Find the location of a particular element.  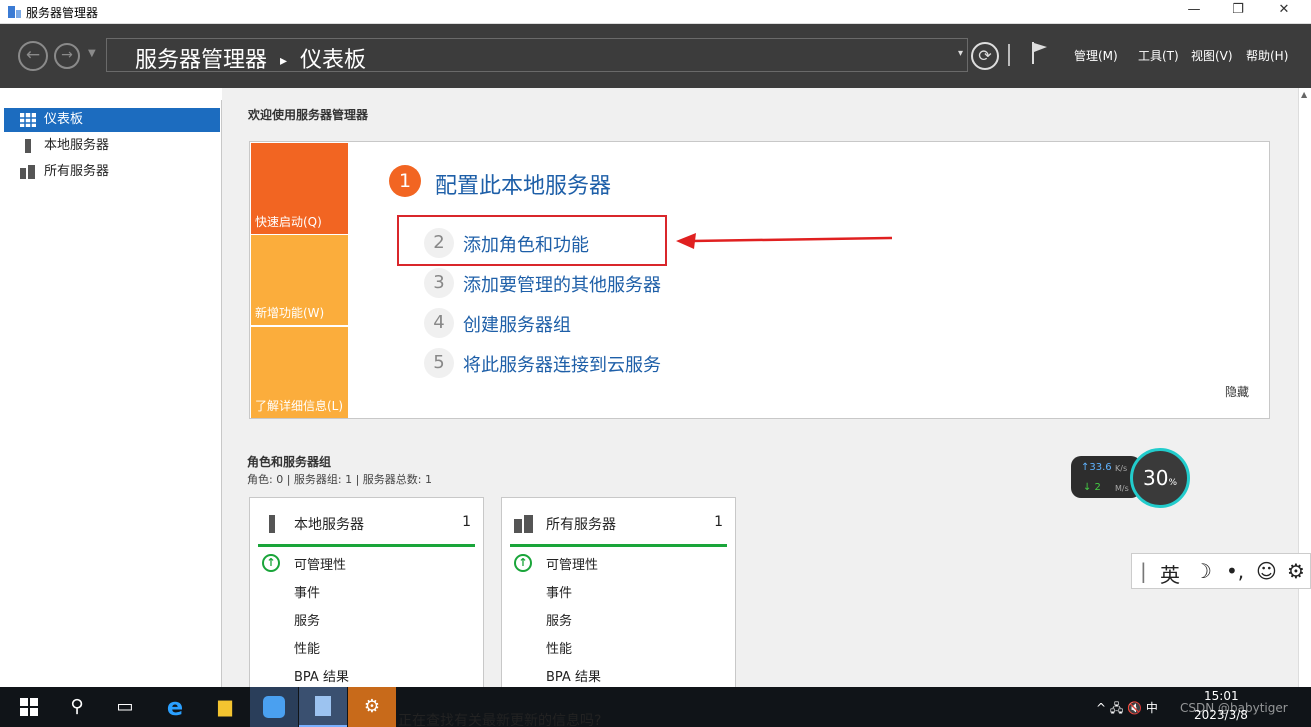

welcome-heading: 欢迎使用服务器管理器 is located at coordinates (308, 115).